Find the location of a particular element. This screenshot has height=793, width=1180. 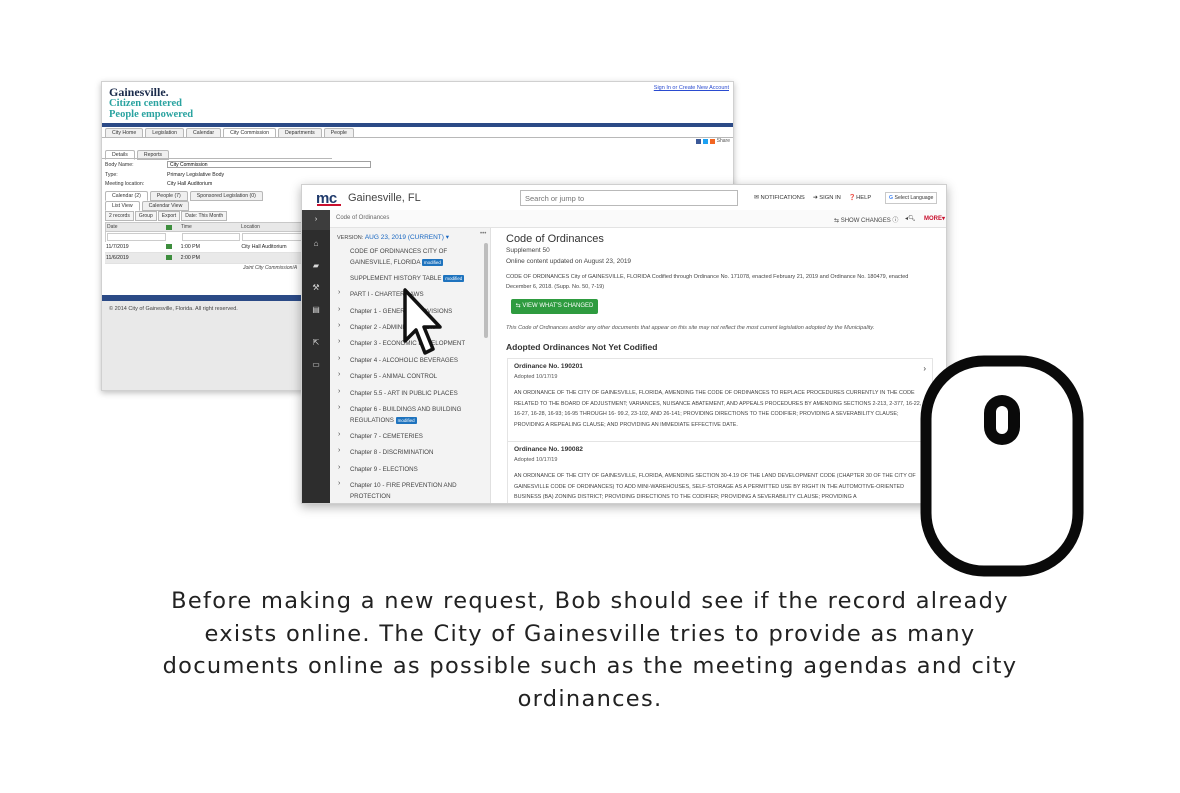

city-name: Gainesville, FL is located at coordinates (384, 198).